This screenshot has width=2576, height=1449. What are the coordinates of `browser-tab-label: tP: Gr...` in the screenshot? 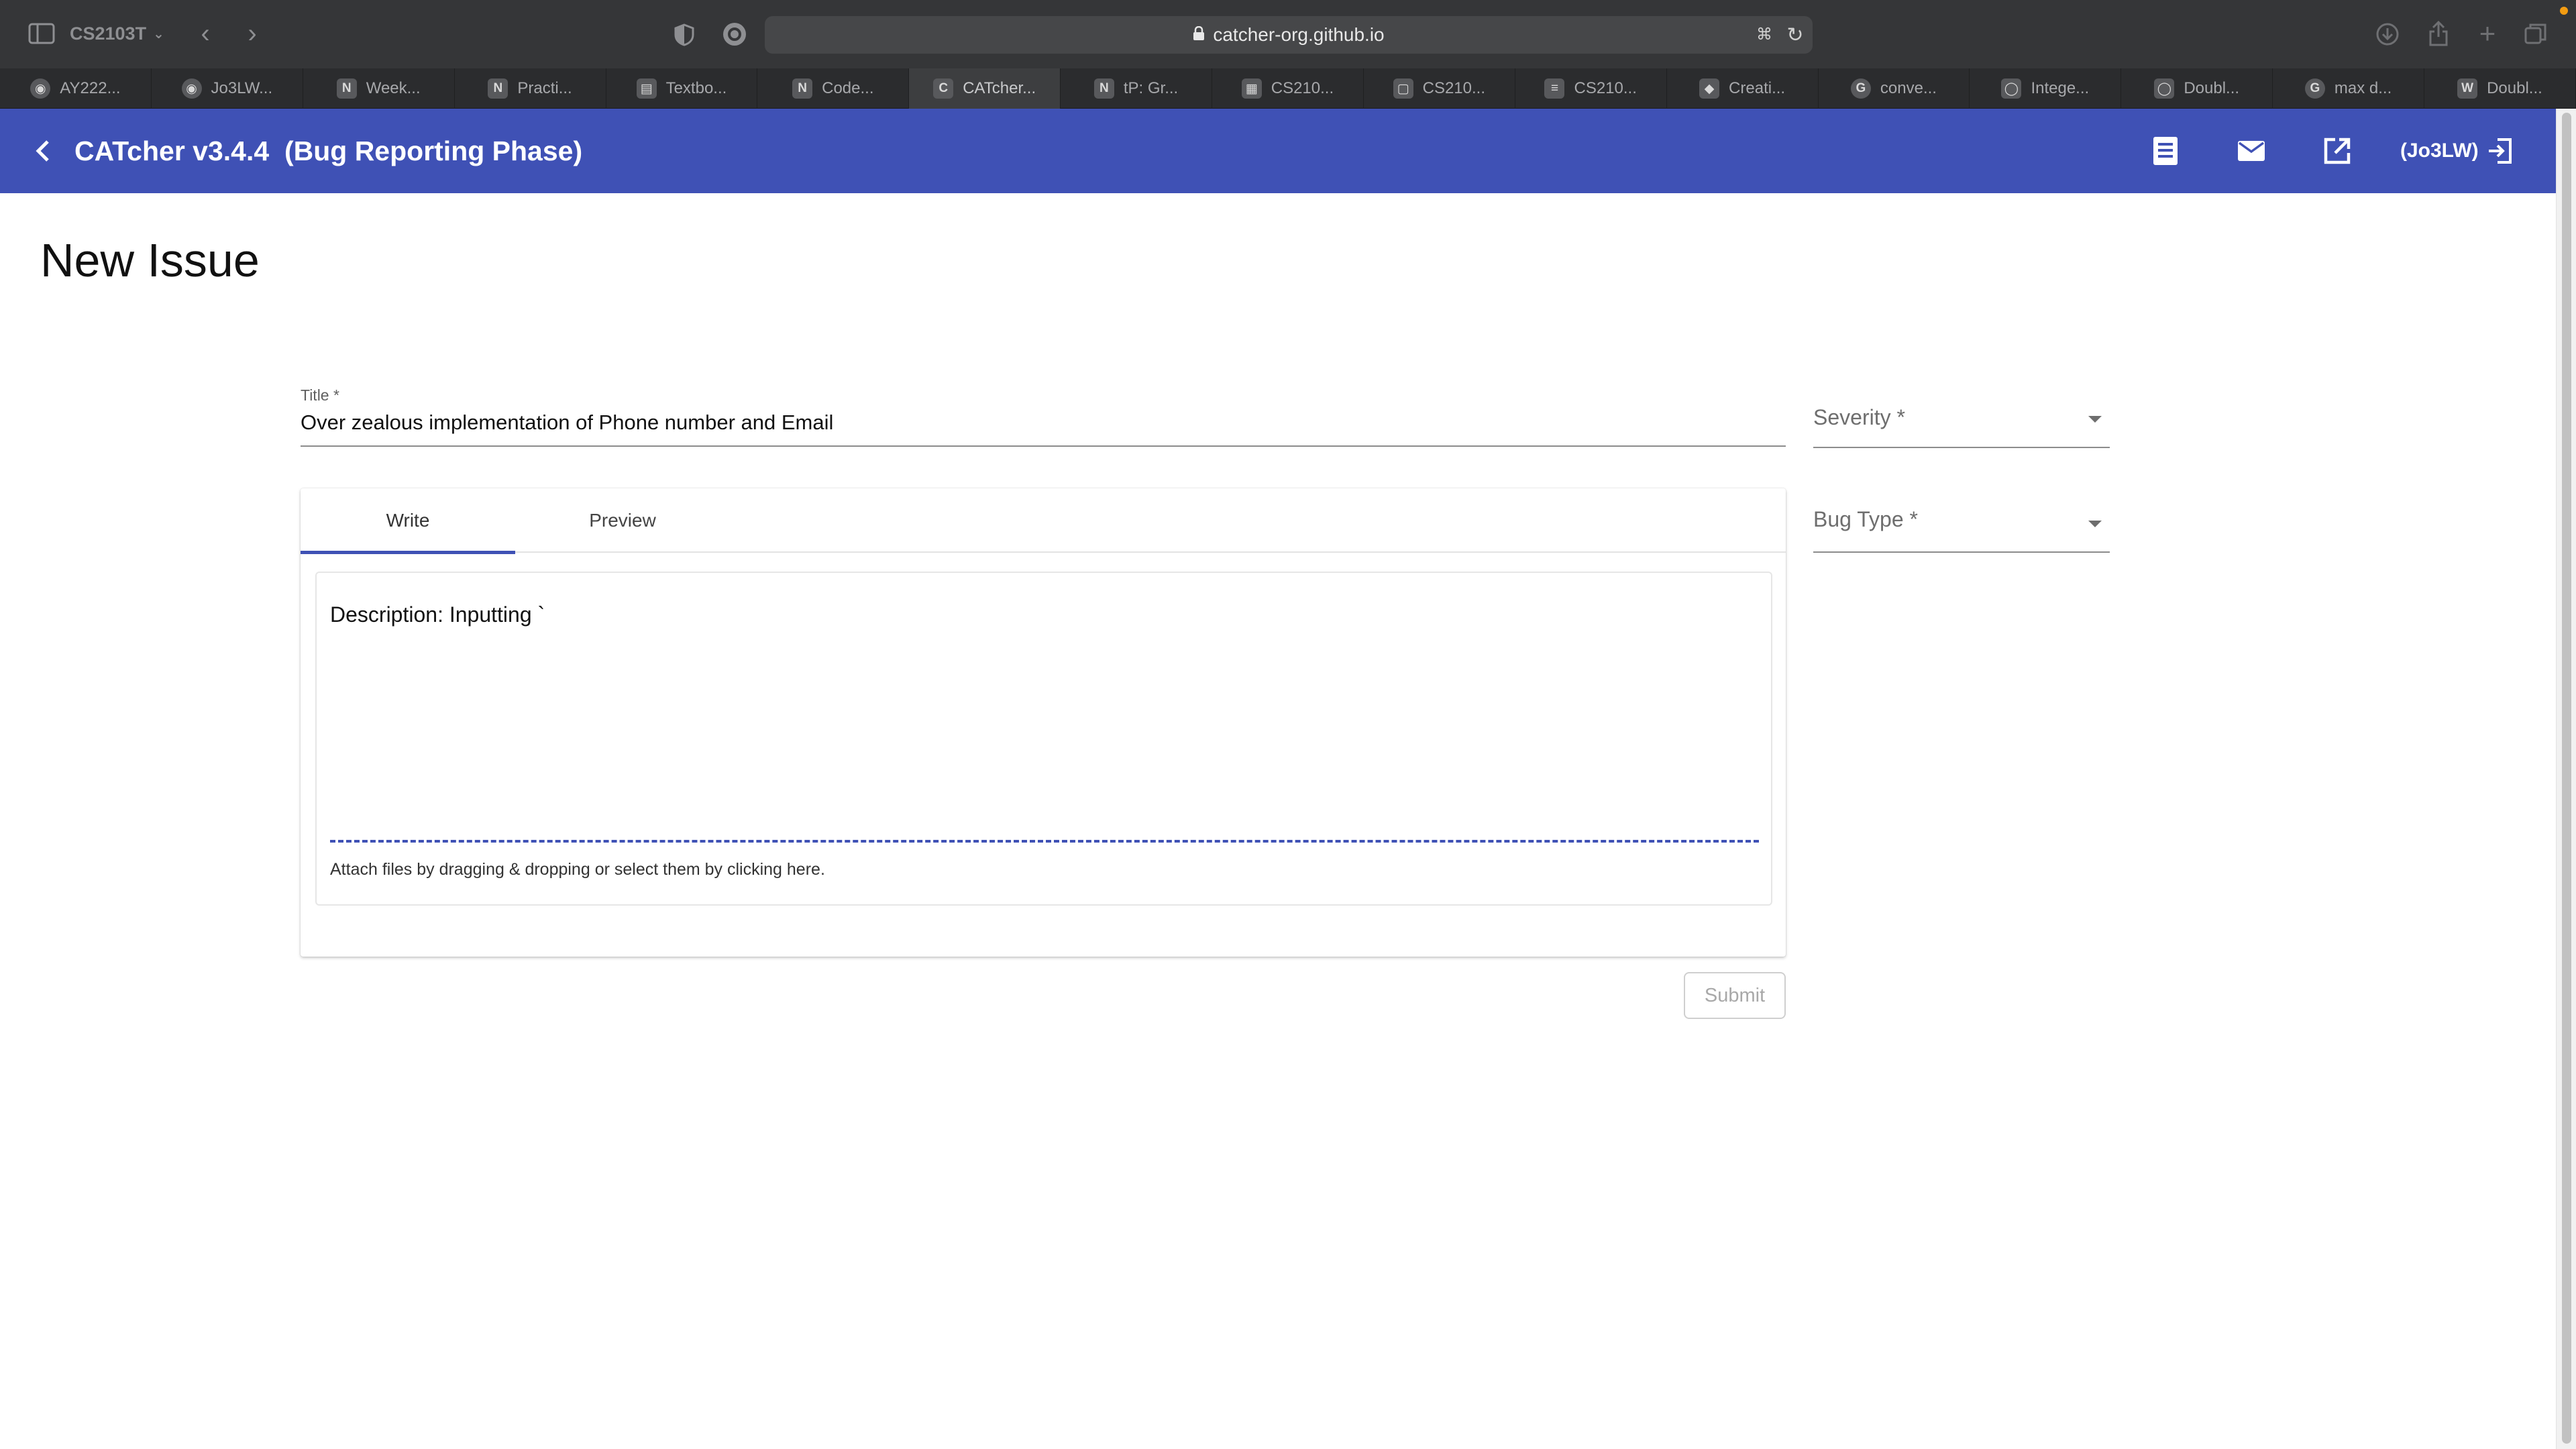 It's located at (1151, 88).